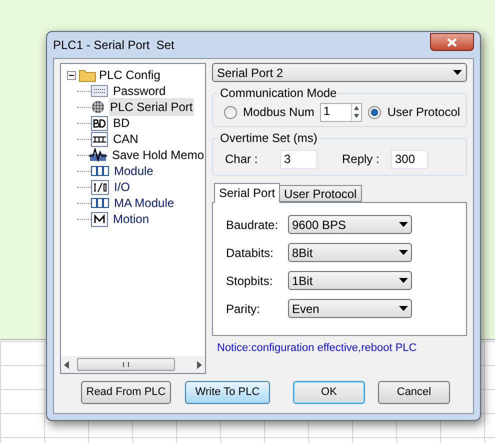 The width and height of the screenshot is (495, 443). What do you see at coordinates (199, 364) in the screenshot?
I see `scroll-right-icon` at bounding box center [199, 364].